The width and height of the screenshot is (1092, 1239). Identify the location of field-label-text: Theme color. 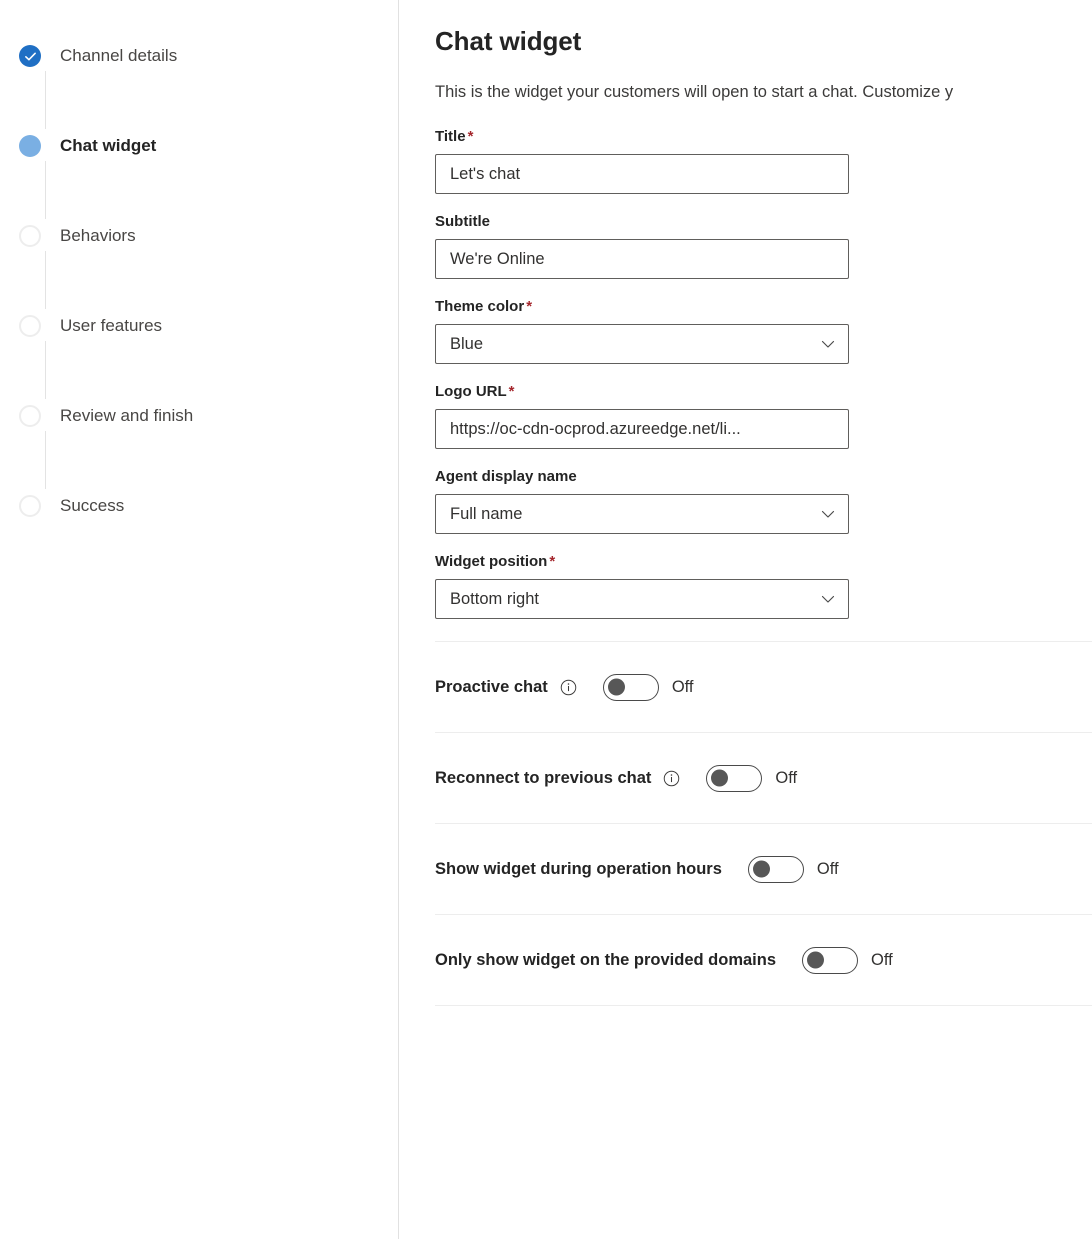
(480, 306).